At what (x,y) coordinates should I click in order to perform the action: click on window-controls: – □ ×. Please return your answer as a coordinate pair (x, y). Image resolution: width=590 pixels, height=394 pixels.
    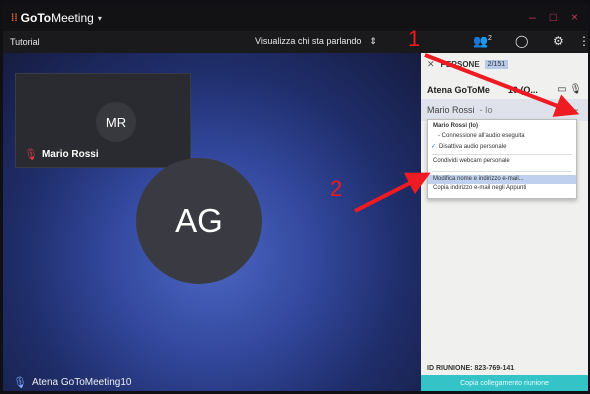
    Looking at the image, I should click on (553, 17).